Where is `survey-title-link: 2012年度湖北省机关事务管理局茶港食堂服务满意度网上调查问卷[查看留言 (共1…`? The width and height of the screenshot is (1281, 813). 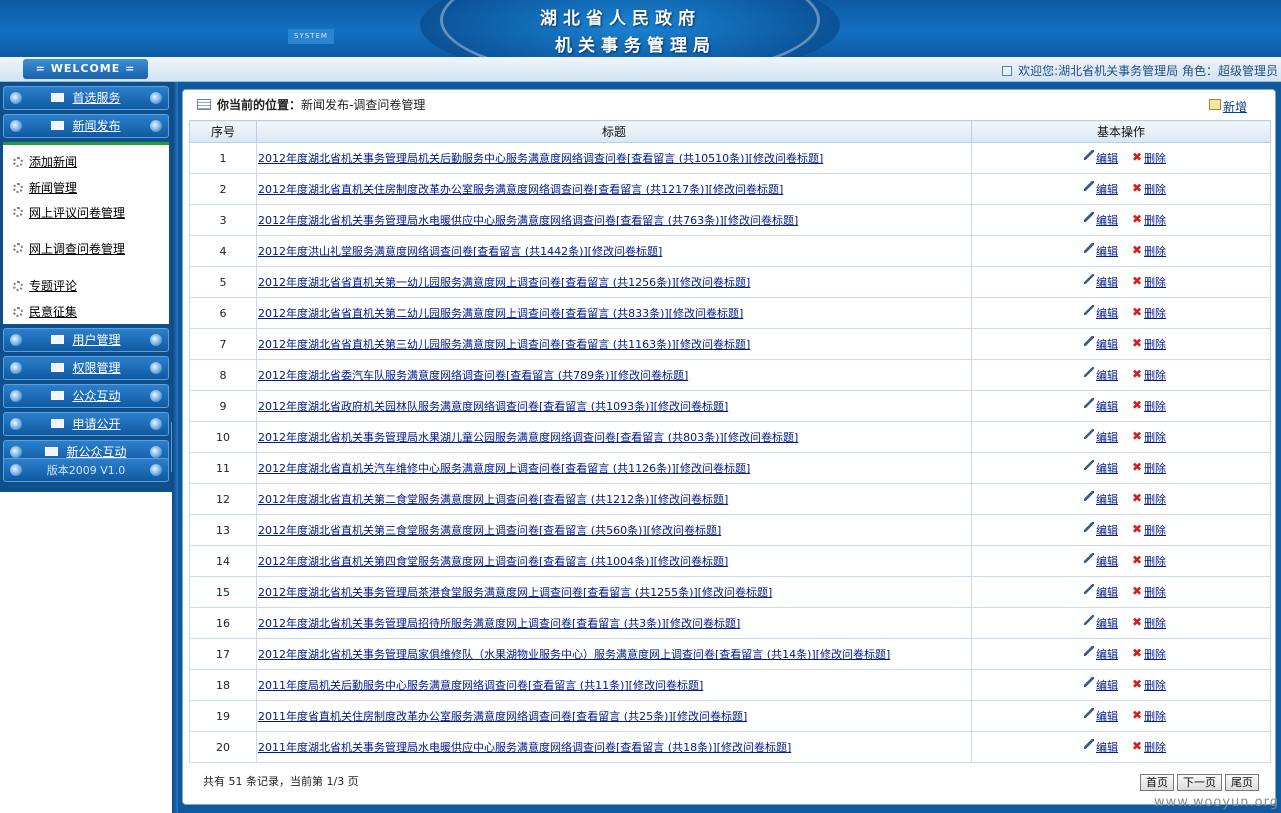
survey-title-link: 2012年度湖北省机关事务管理局茶港食堂服务满意度网上调查问卷[查看留言 (共1… is located at coordinates (515, 592).